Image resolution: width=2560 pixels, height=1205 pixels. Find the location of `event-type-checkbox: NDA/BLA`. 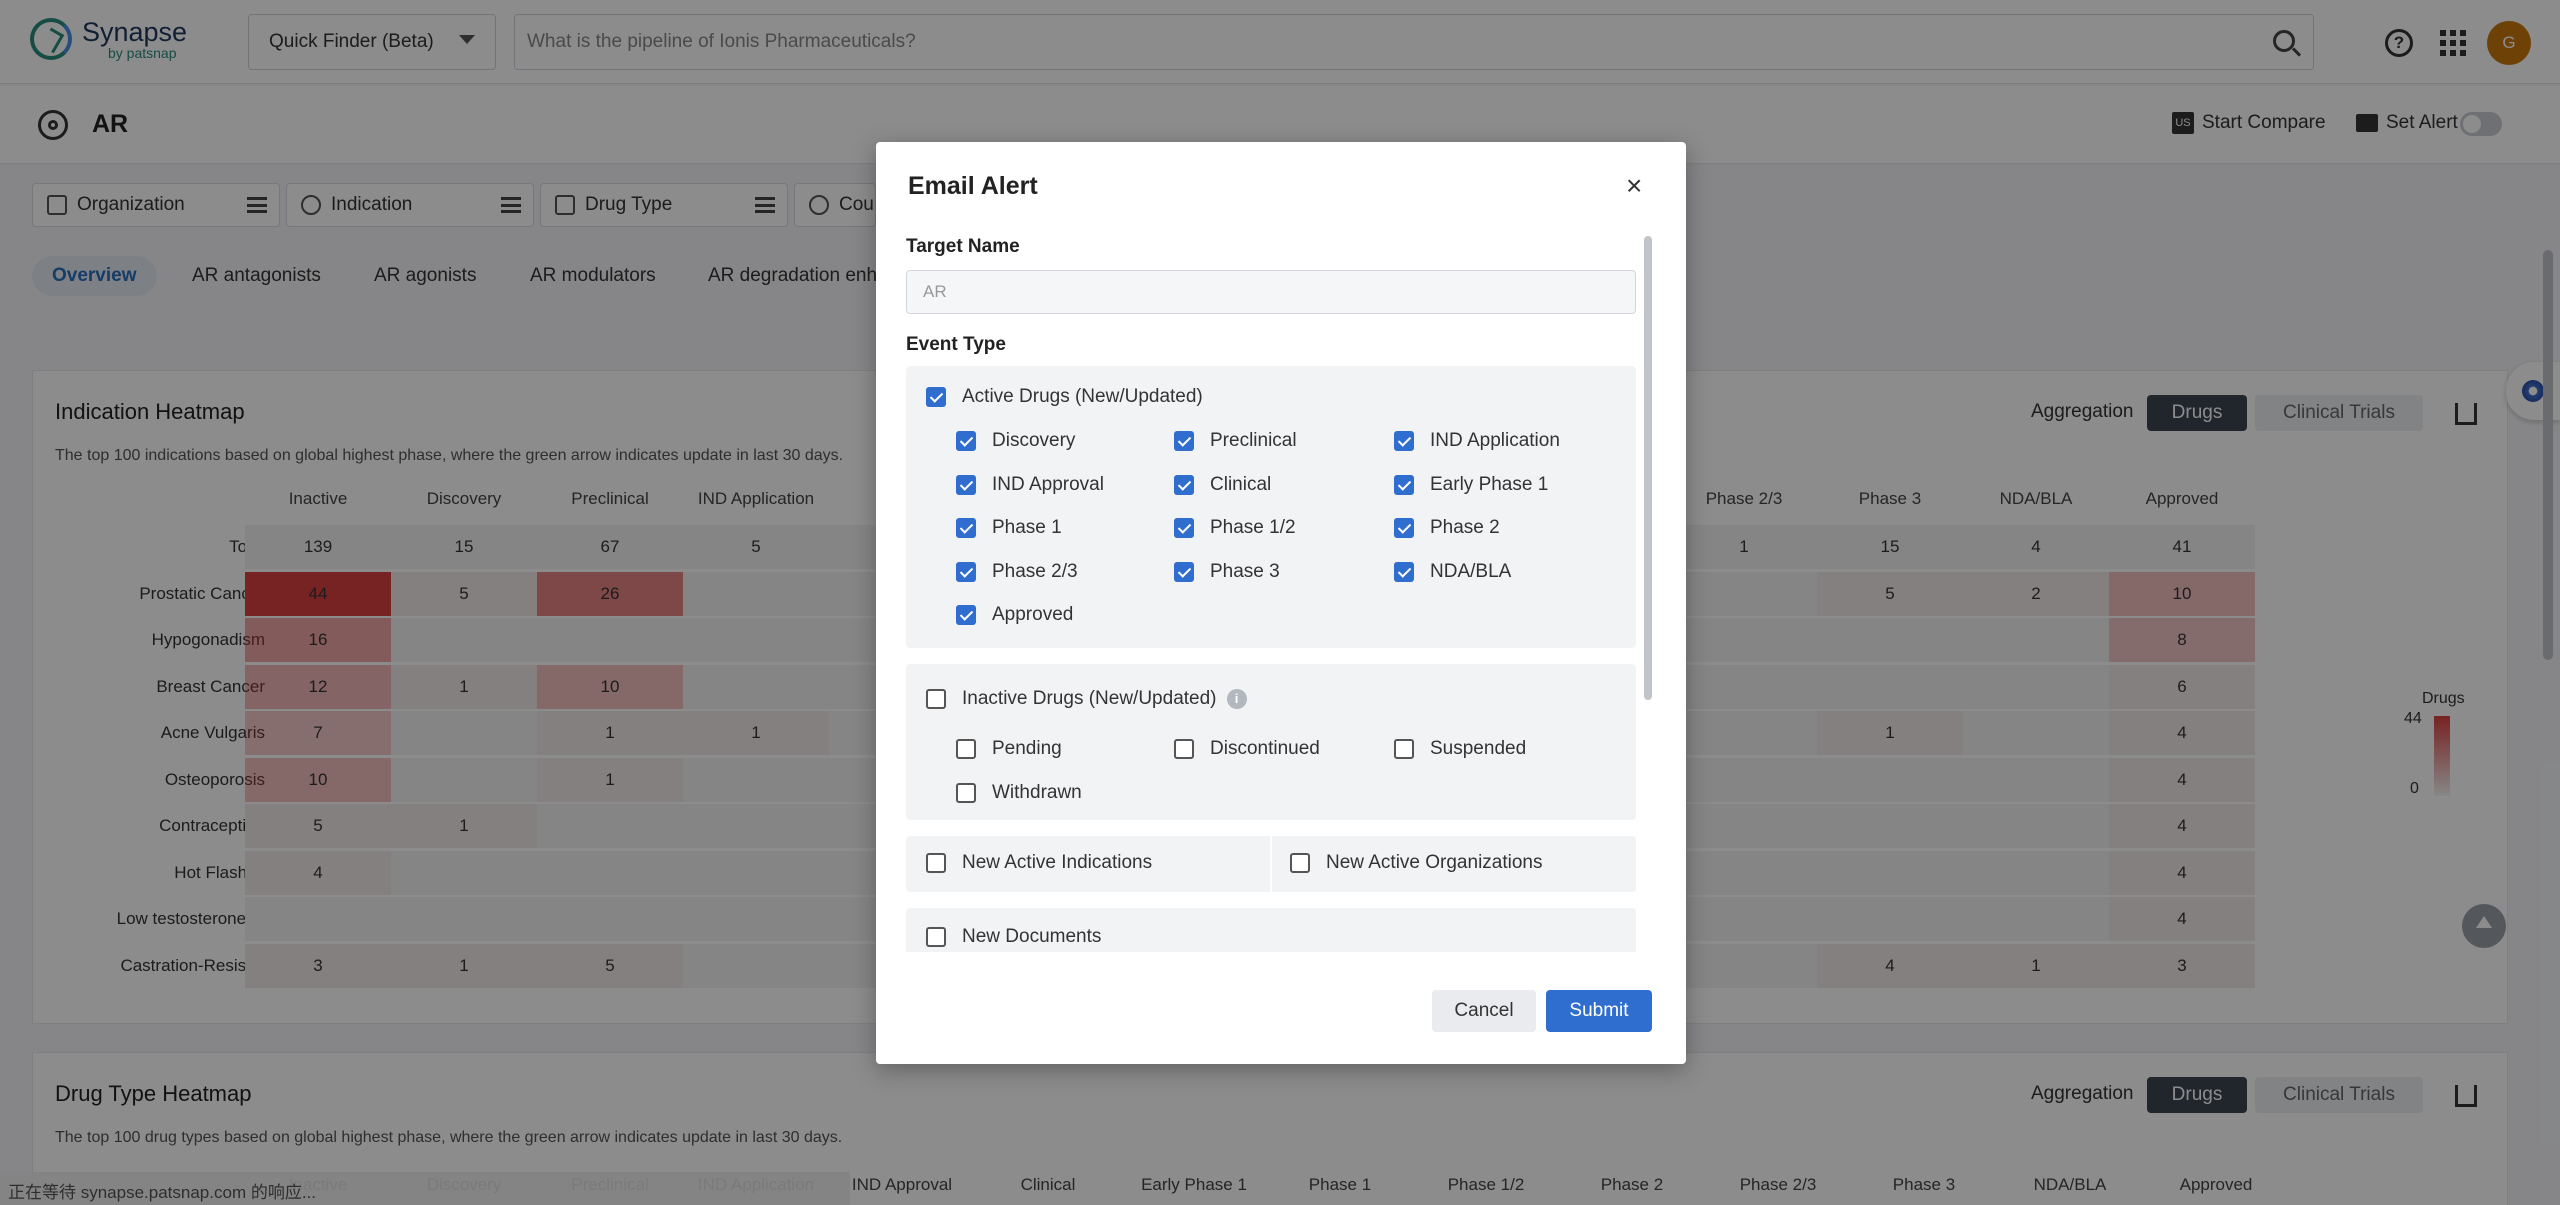

event-type-checkbox: NDA/BLA is located at coordinates (1452, 572).